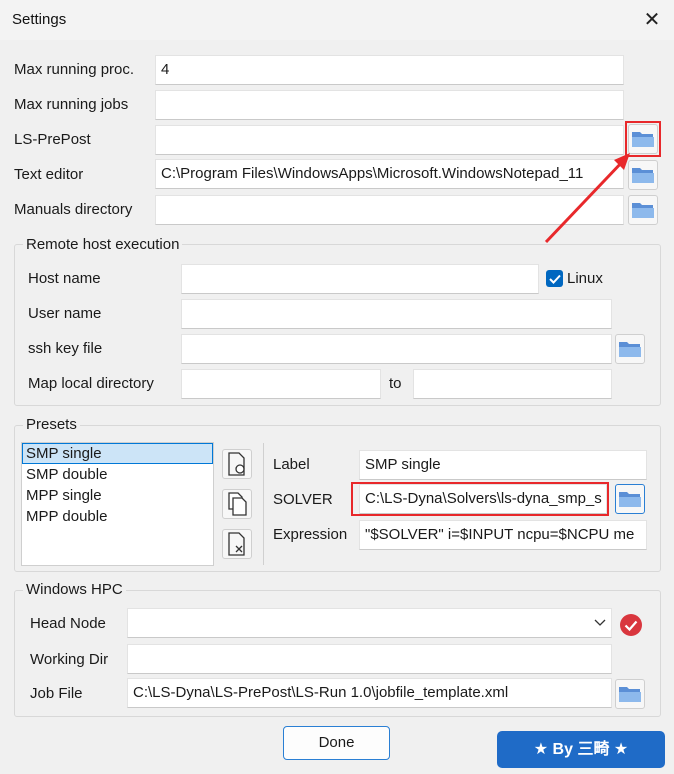 This screenshot has width=674, height=774. I want to click on map-to-input, so click(512, 384).